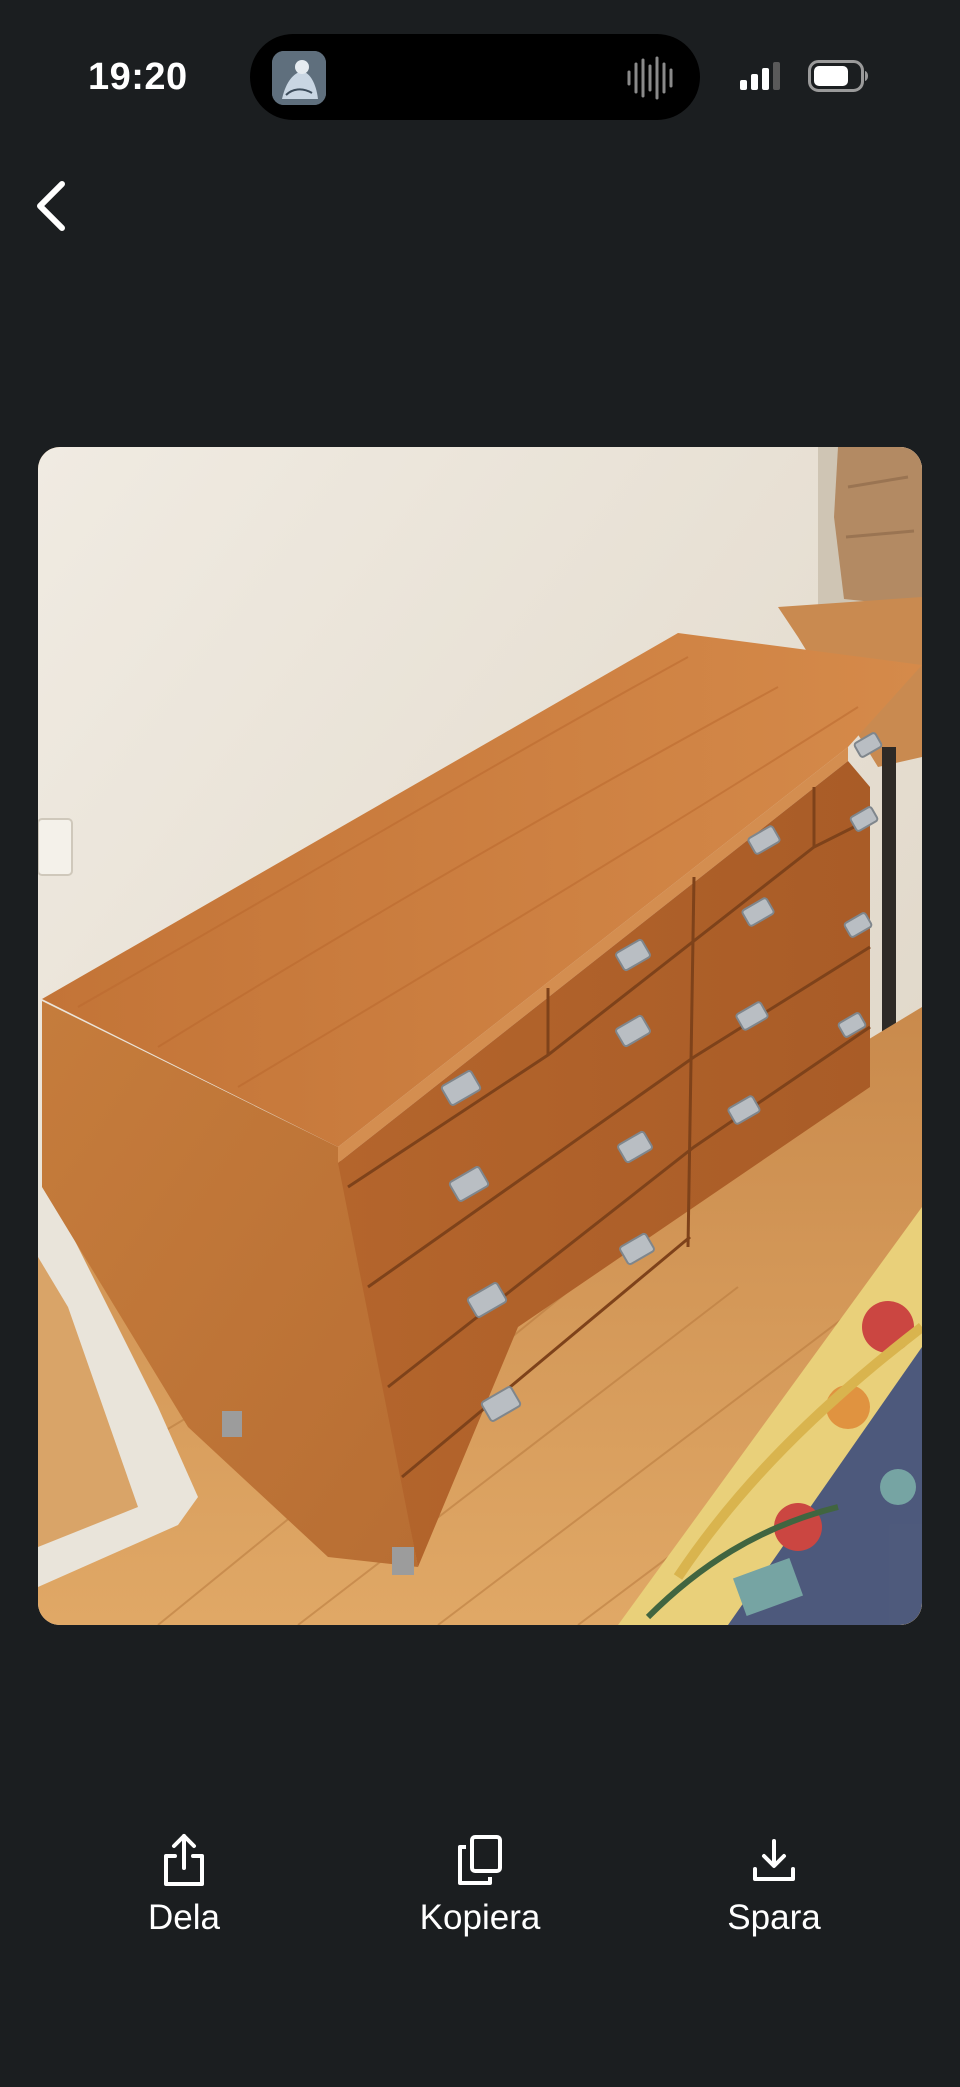 The image size is (960, 2087). I want to click on status-time: 19:20, so click(138, 77).